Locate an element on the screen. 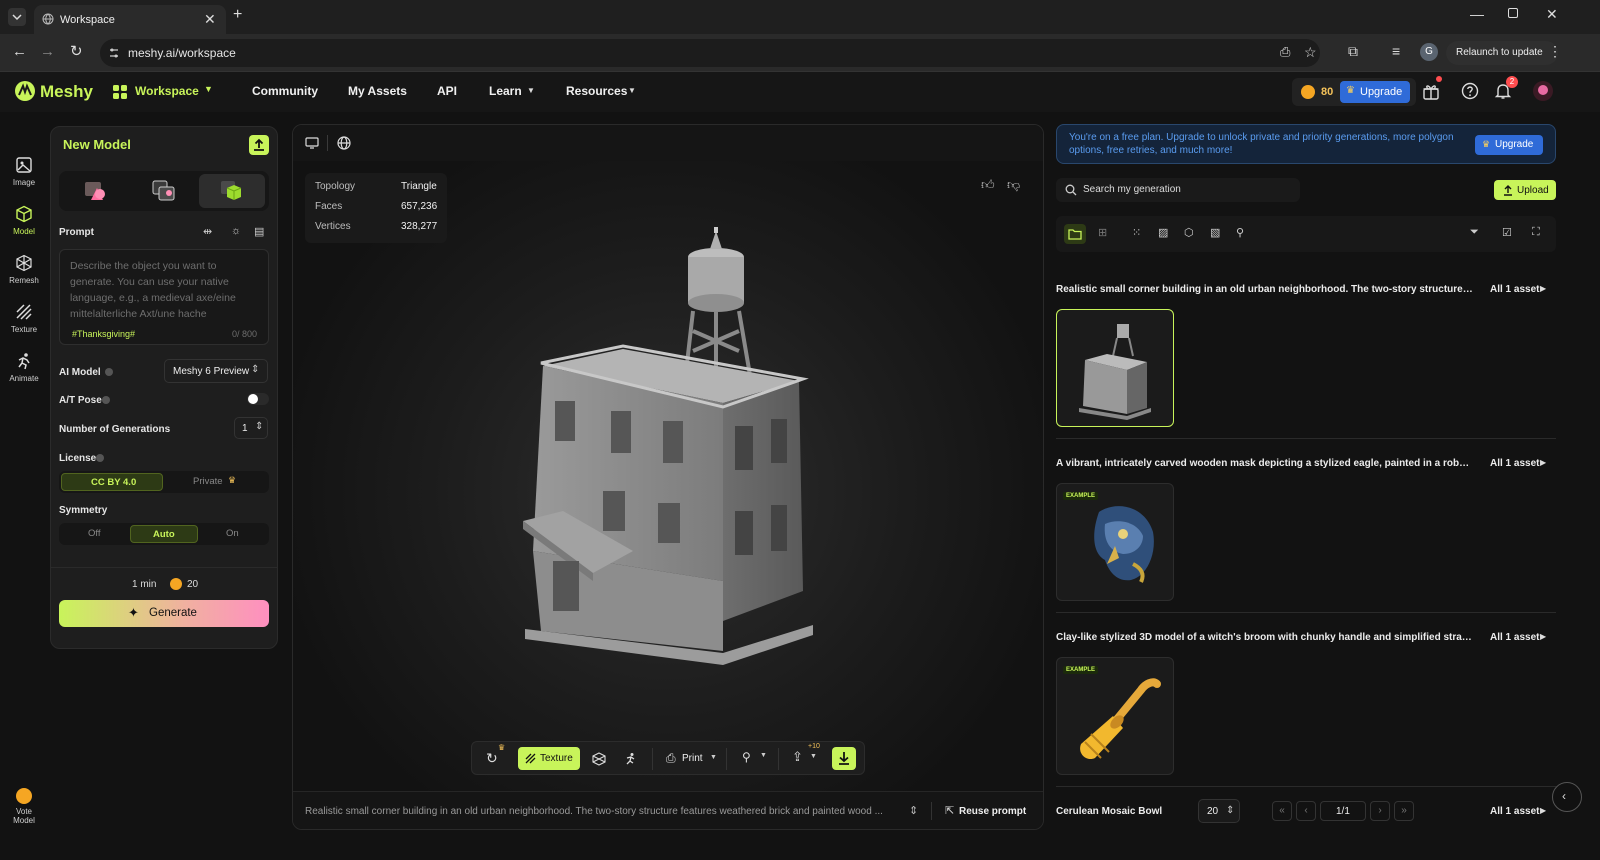  environment-globe-icon is located at coordinates (344, 143).